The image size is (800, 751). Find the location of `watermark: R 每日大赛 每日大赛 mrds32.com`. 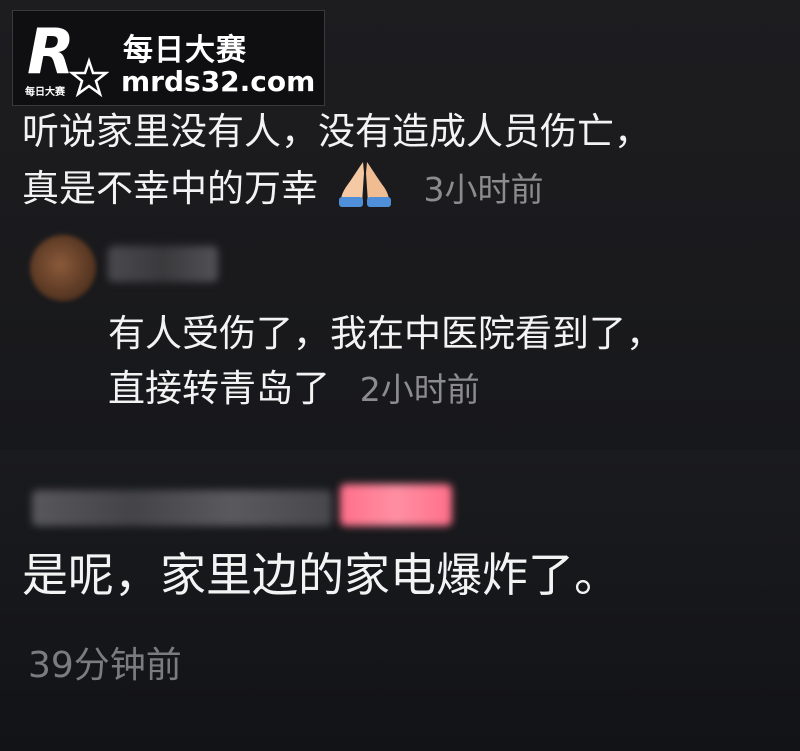

watermark: R 每日大赛 每日大赛 mrds32.com is located at coordinates (168, 58).